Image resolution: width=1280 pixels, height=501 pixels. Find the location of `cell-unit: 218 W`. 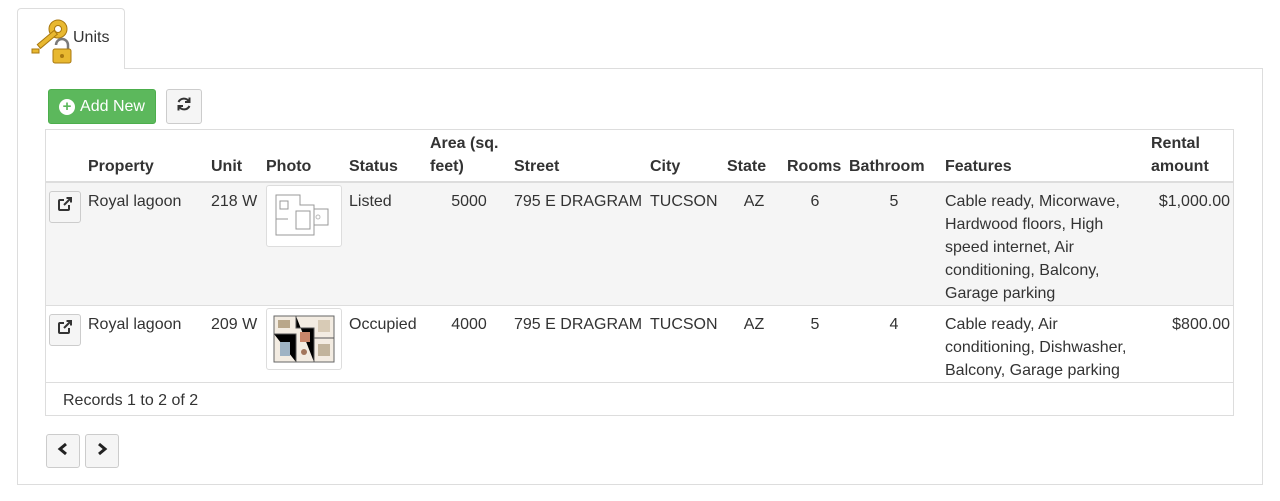

cell-unit: 218 W is located at coordinates (235, 244).